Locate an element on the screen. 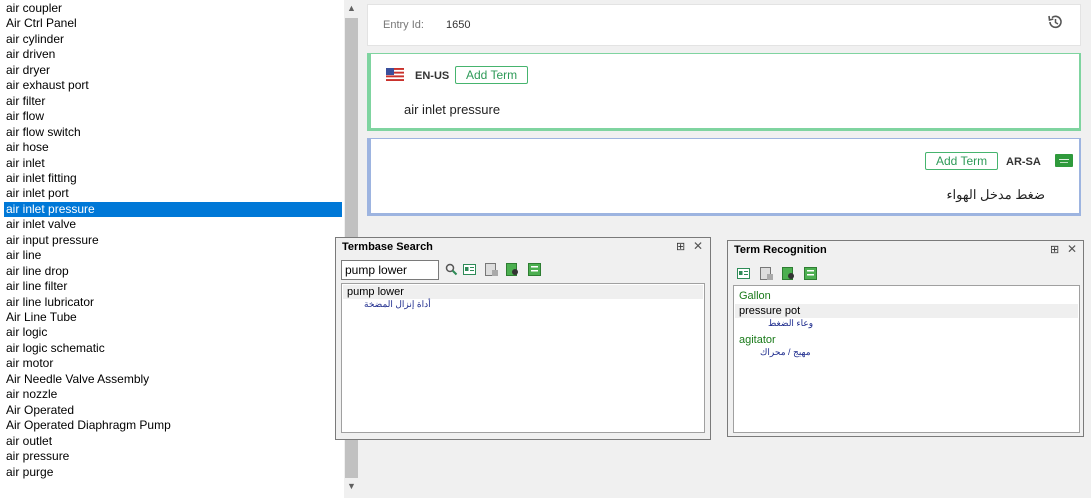 This screenshot has height=498, width=1091. scroll-up-icon: ▲ is located at coordinates (351, 8).